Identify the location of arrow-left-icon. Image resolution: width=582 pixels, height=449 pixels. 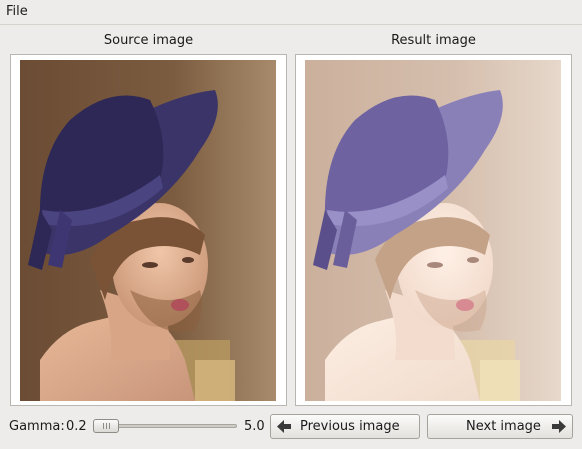
(284, 428).